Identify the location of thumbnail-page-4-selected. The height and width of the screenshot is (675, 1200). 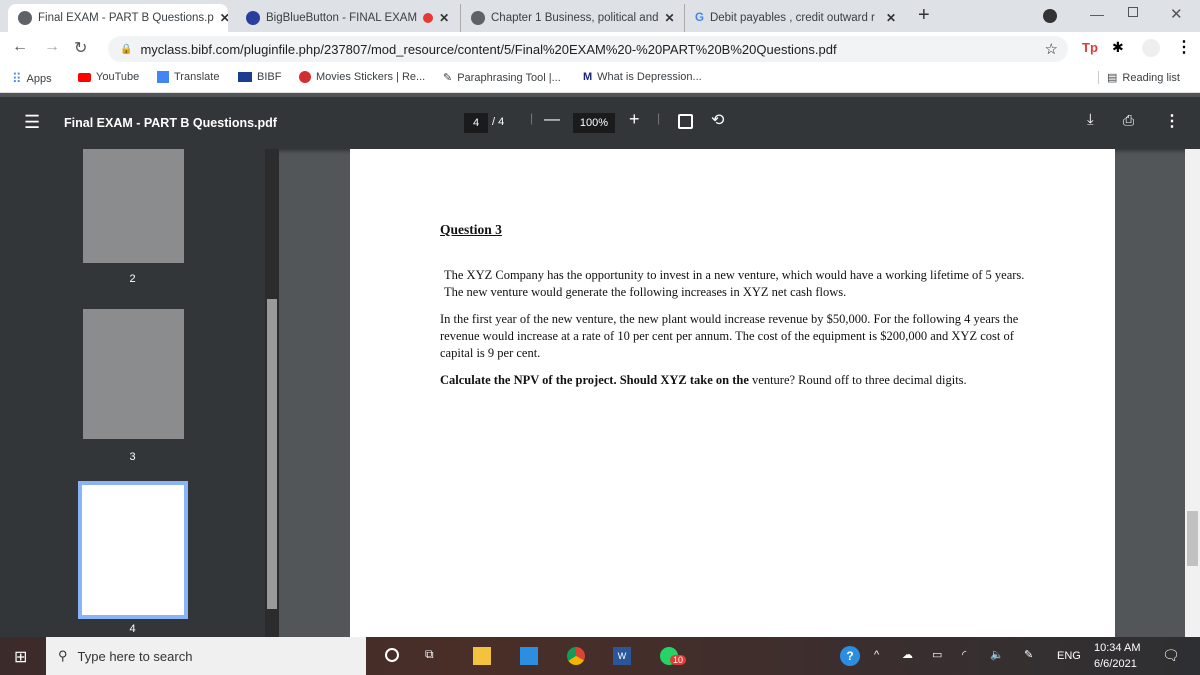
(133, 550).